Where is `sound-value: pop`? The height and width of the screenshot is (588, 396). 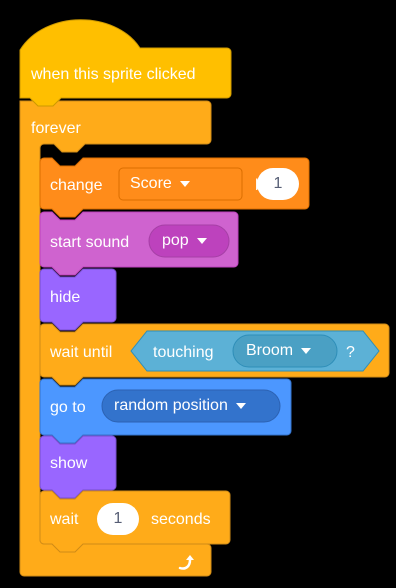 sound-value: pop is located at coordinates (175, 240).